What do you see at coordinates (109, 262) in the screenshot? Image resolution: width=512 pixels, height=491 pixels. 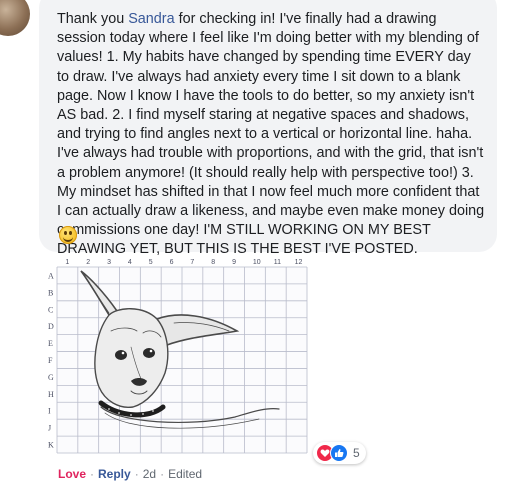 I see `grid-column-label: 3` at bounding box center [109, 262].